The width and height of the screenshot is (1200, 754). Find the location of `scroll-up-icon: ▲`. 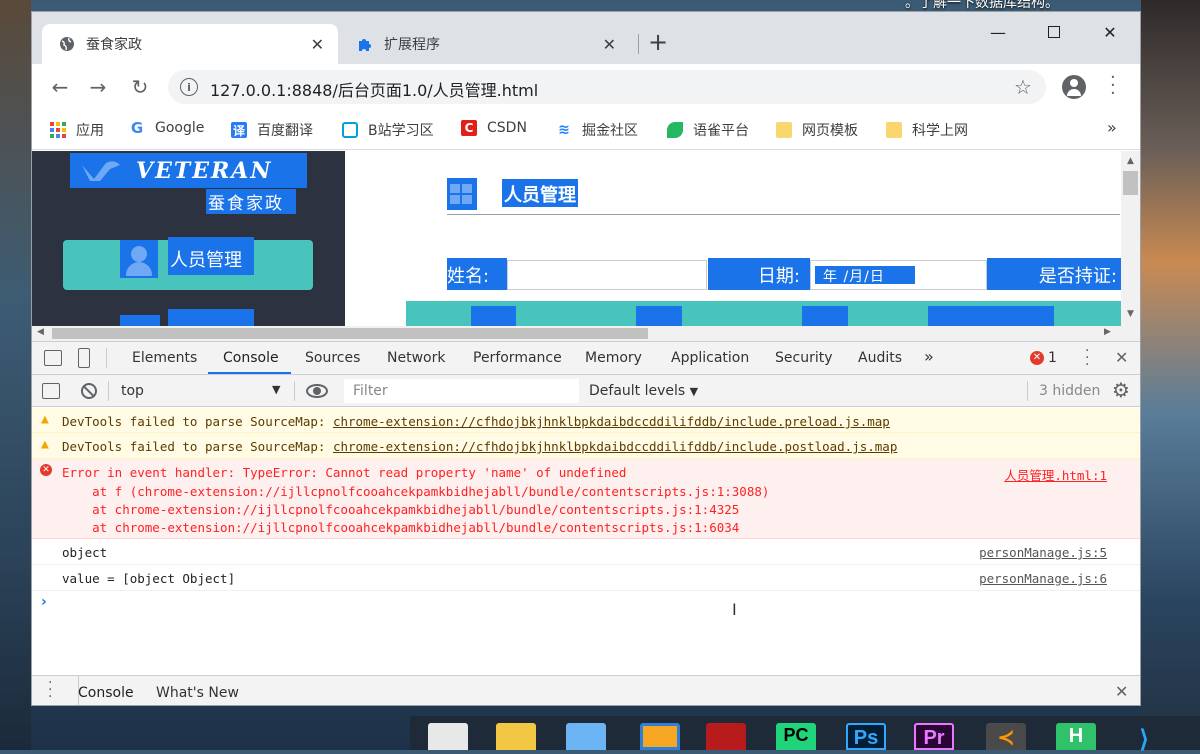

scroll-up-icon: ▲ is located at coordinates (1130, 161).